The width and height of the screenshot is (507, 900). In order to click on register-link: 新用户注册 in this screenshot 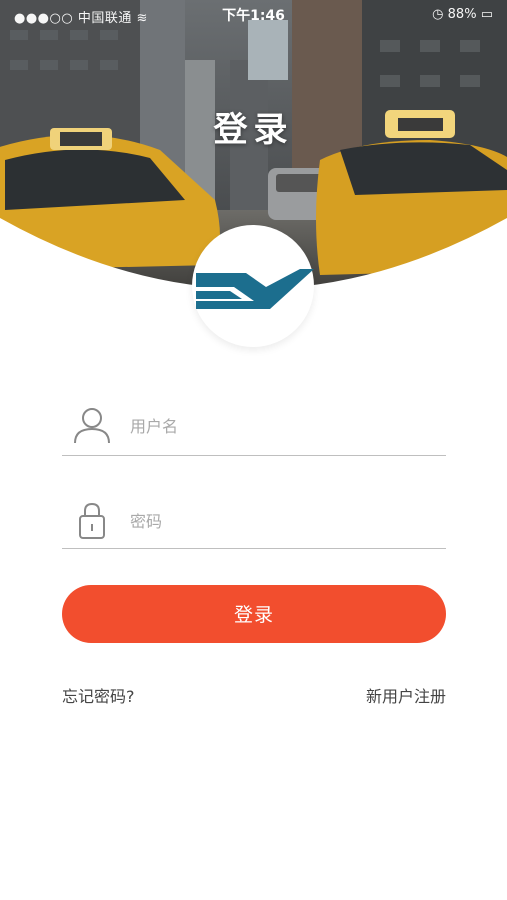, I will do `click(406, 695)`.